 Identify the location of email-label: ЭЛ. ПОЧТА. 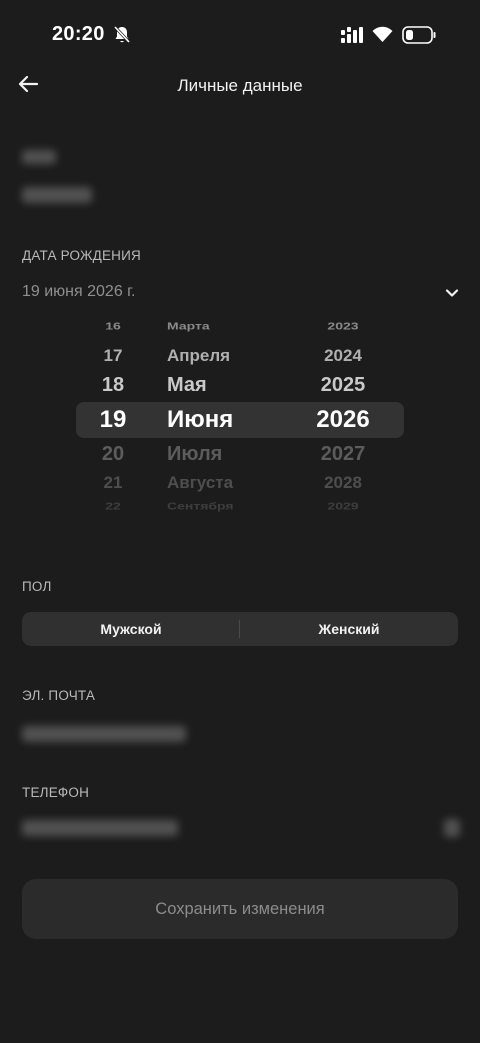
(59, 695).